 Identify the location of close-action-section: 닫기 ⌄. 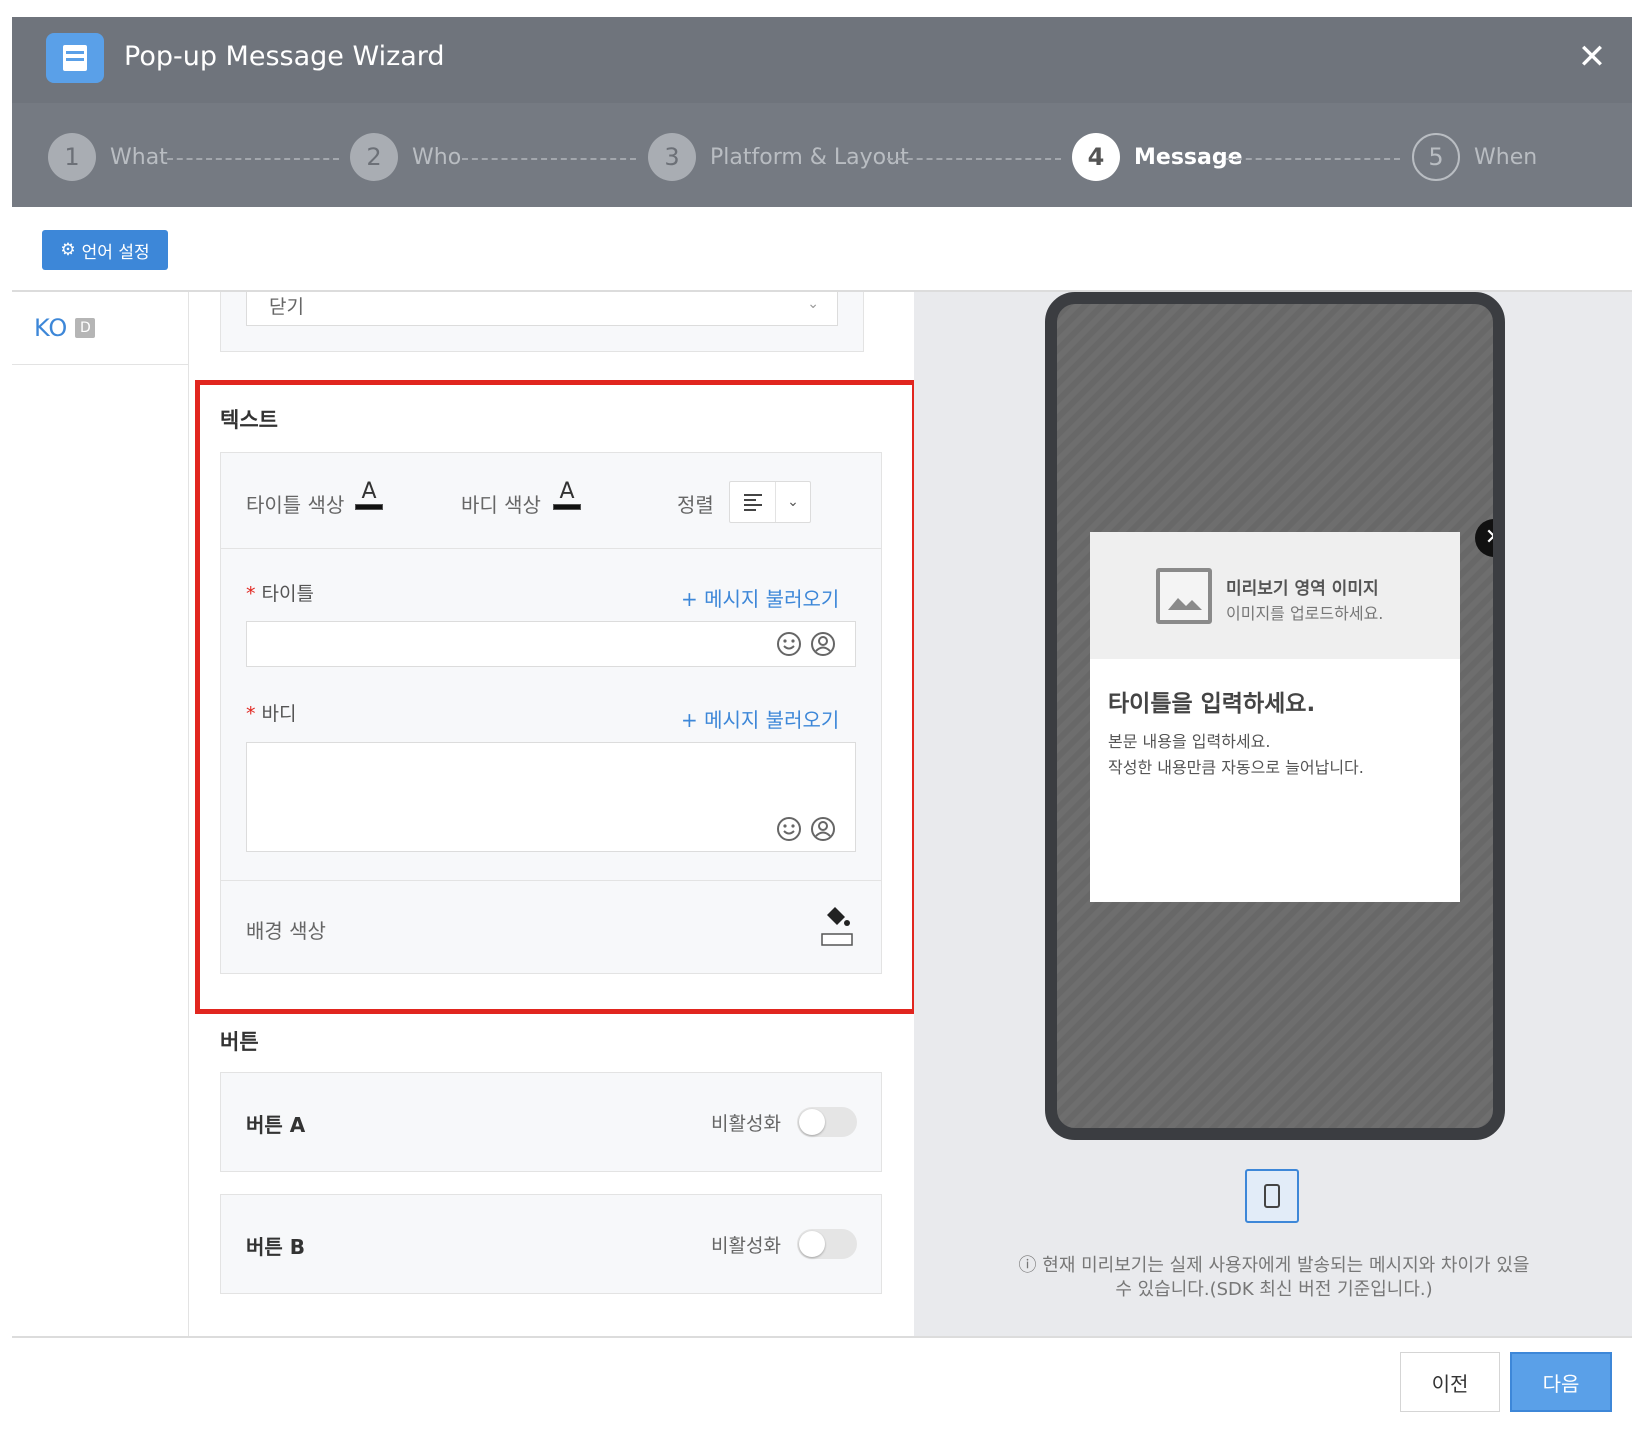
(542, 322).